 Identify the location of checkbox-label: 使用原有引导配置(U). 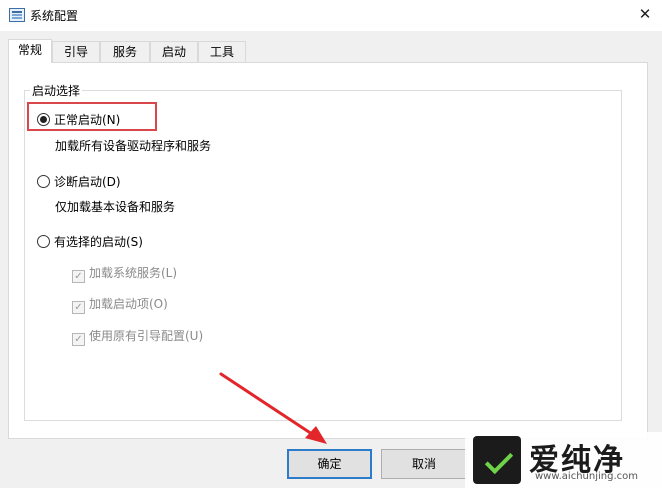
(146, 336).